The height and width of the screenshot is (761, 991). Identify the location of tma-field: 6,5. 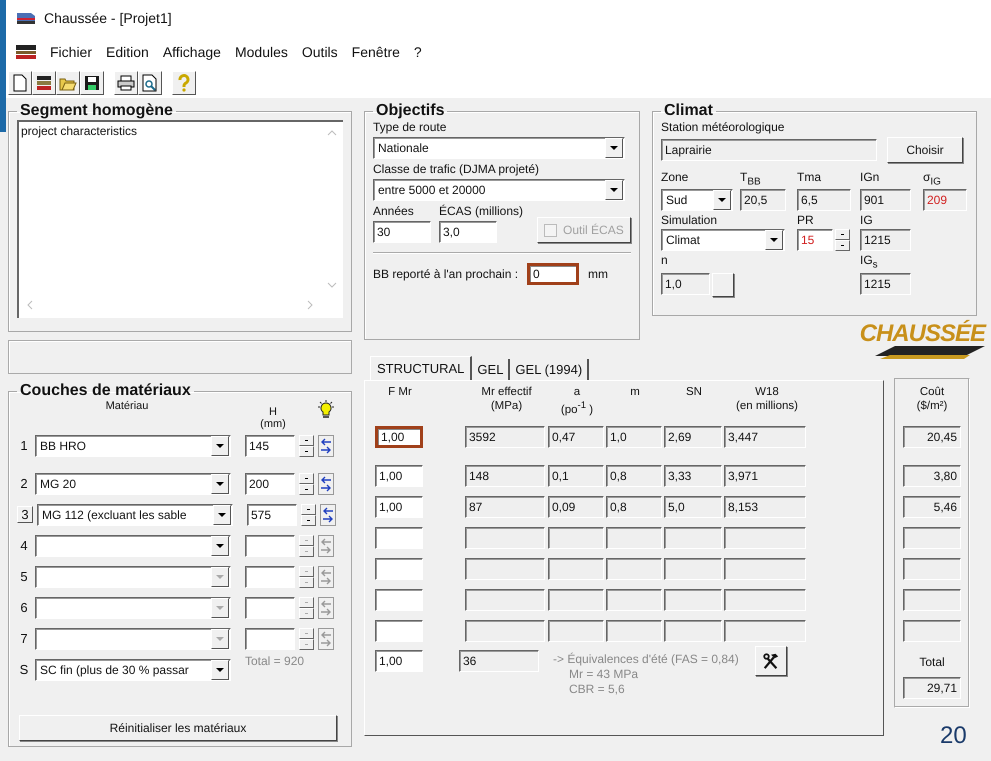
(824, 200).